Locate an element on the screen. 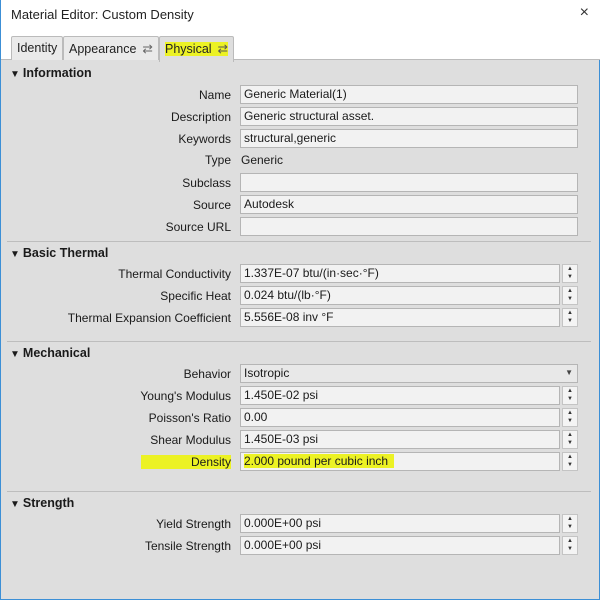  density-value: 2.000 pound per cubic inch is located at coordinates (319, 461).